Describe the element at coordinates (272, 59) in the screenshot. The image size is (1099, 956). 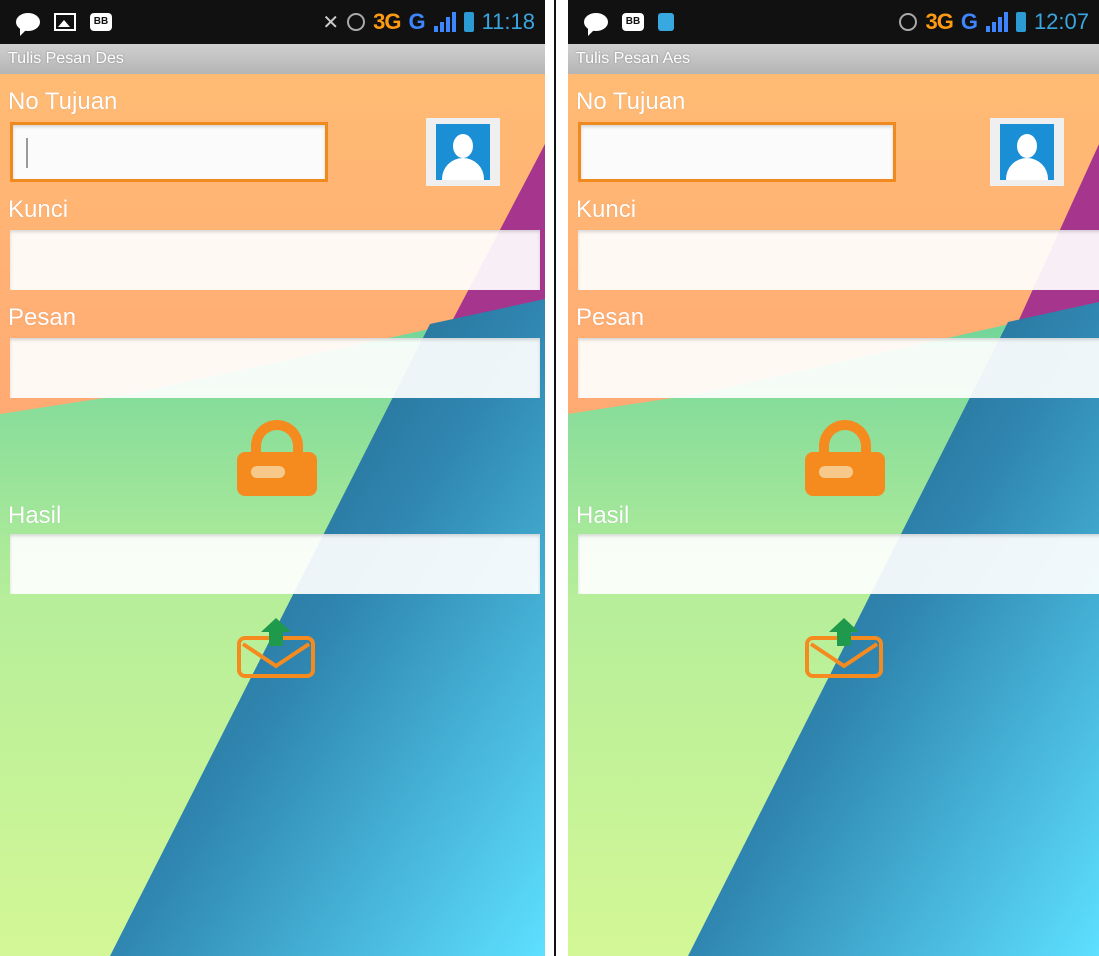
I see `screen-title: Tulis Pesan Des` at that location.